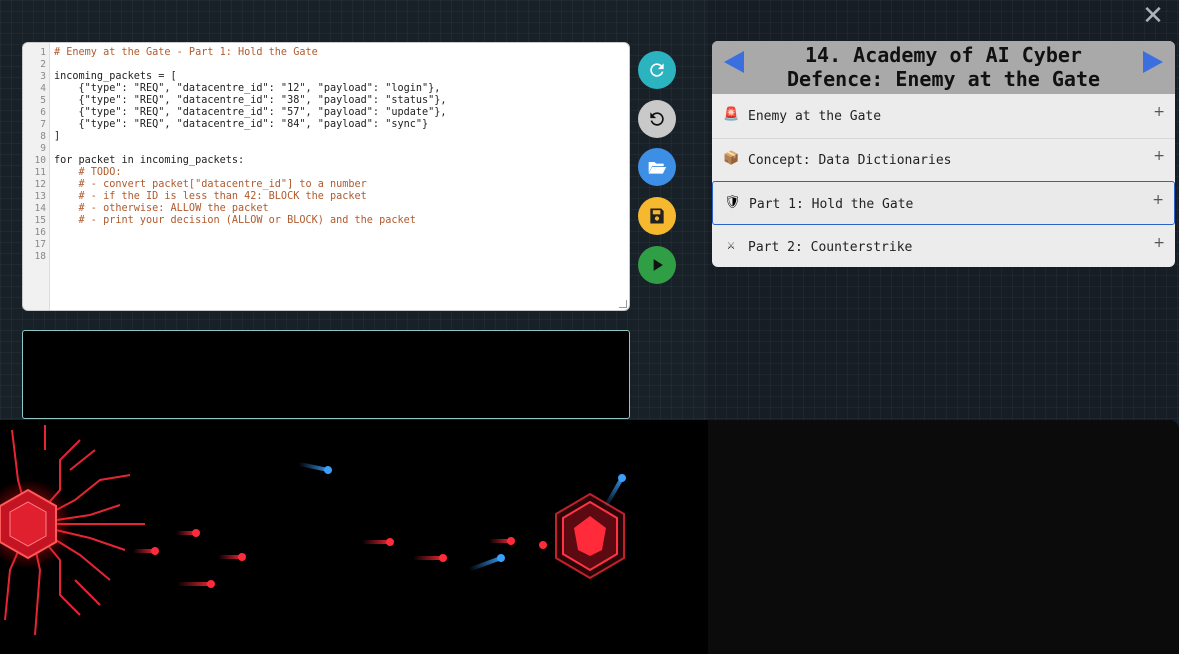  I want to click on line-number: 17, so click(40, 244).